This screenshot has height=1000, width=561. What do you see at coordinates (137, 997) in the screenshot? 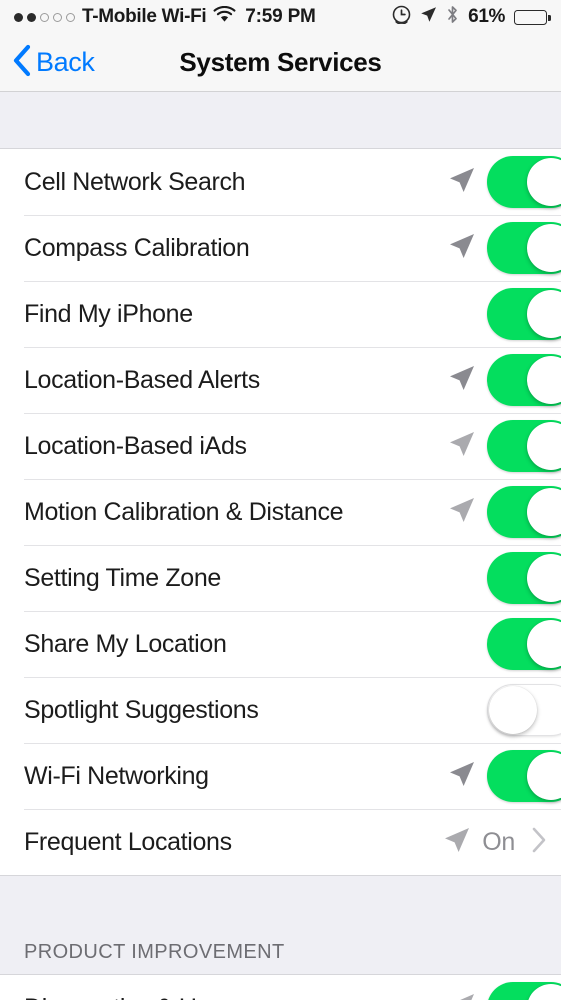
I see `settings-row-label: Diagnostics & Usage` at bounding box center [137, 997].